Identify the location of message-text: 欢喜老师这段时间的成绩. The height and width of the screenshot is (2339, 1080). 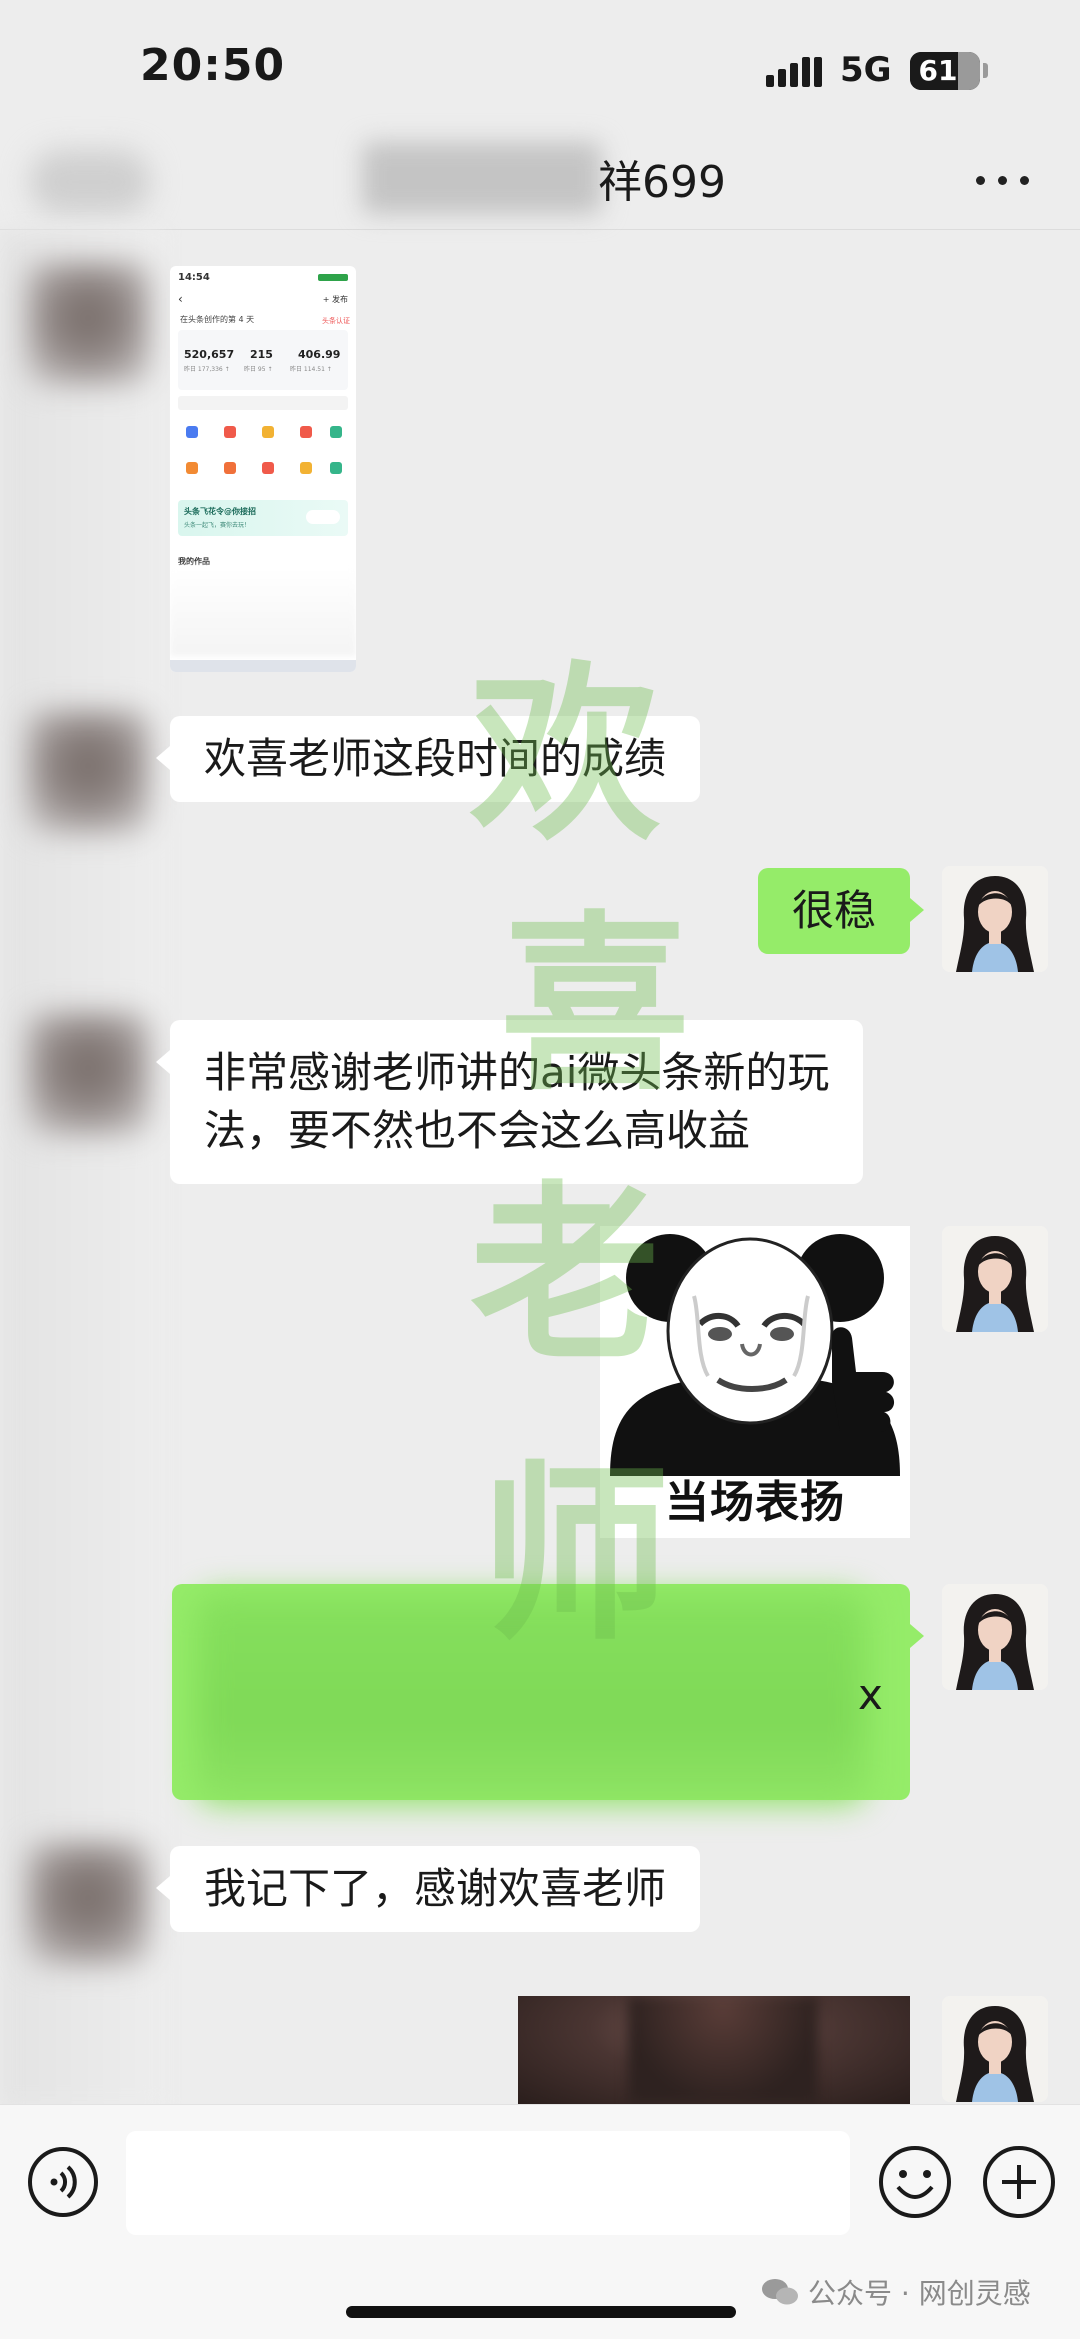
(435, 758).